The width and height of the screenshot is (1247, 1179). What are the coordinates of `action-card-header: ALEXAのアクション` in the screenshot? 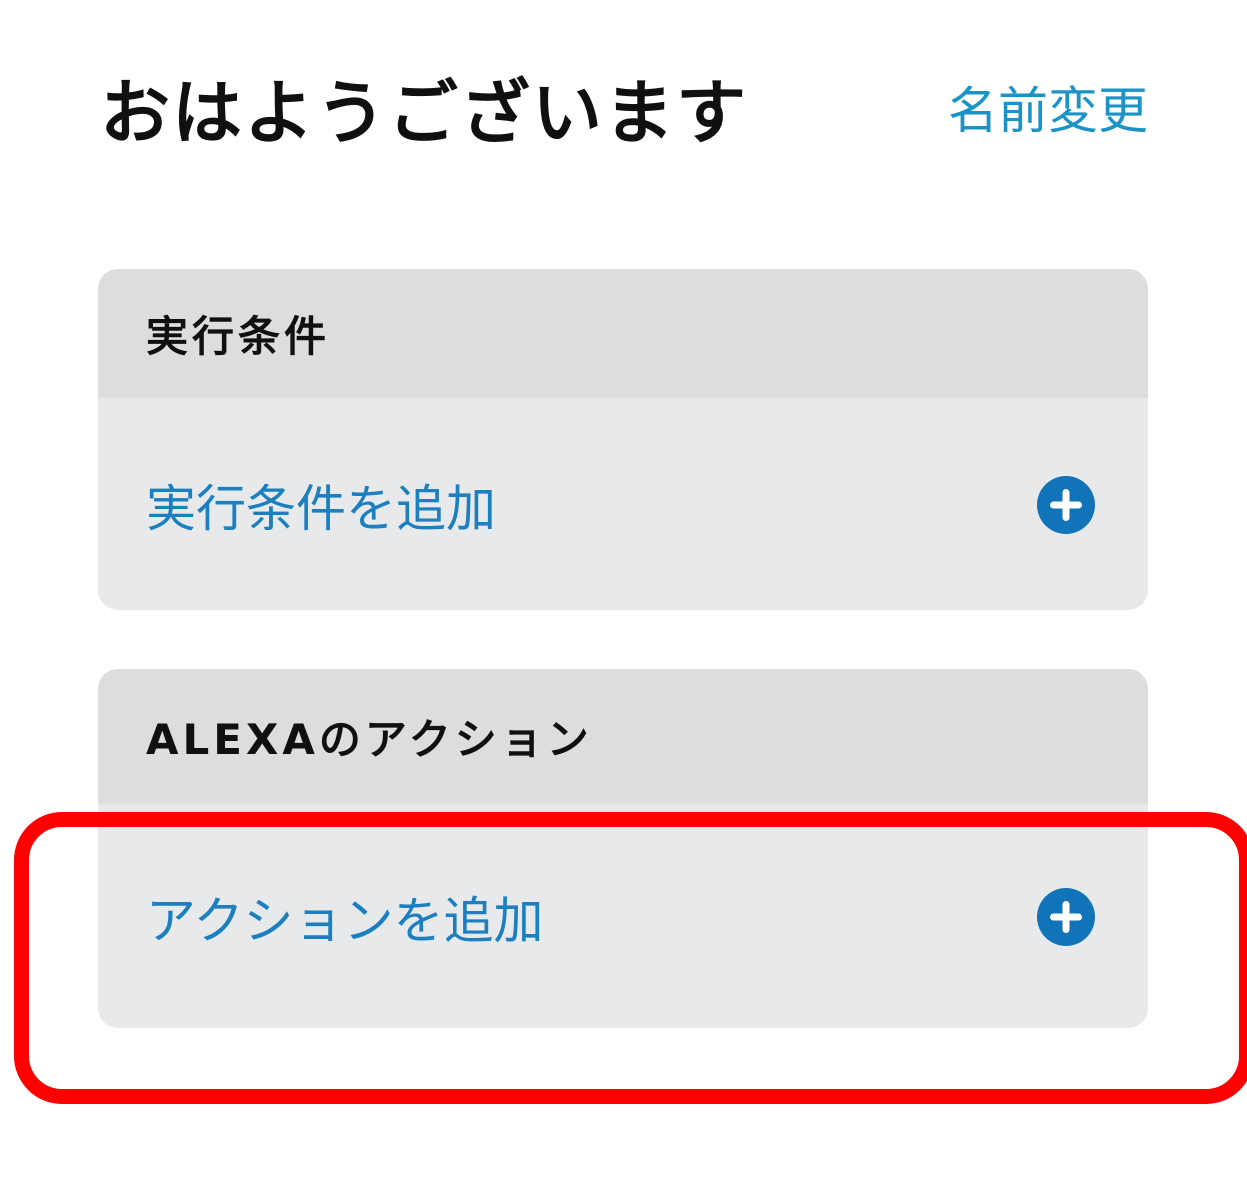 It's located at (623, 737).